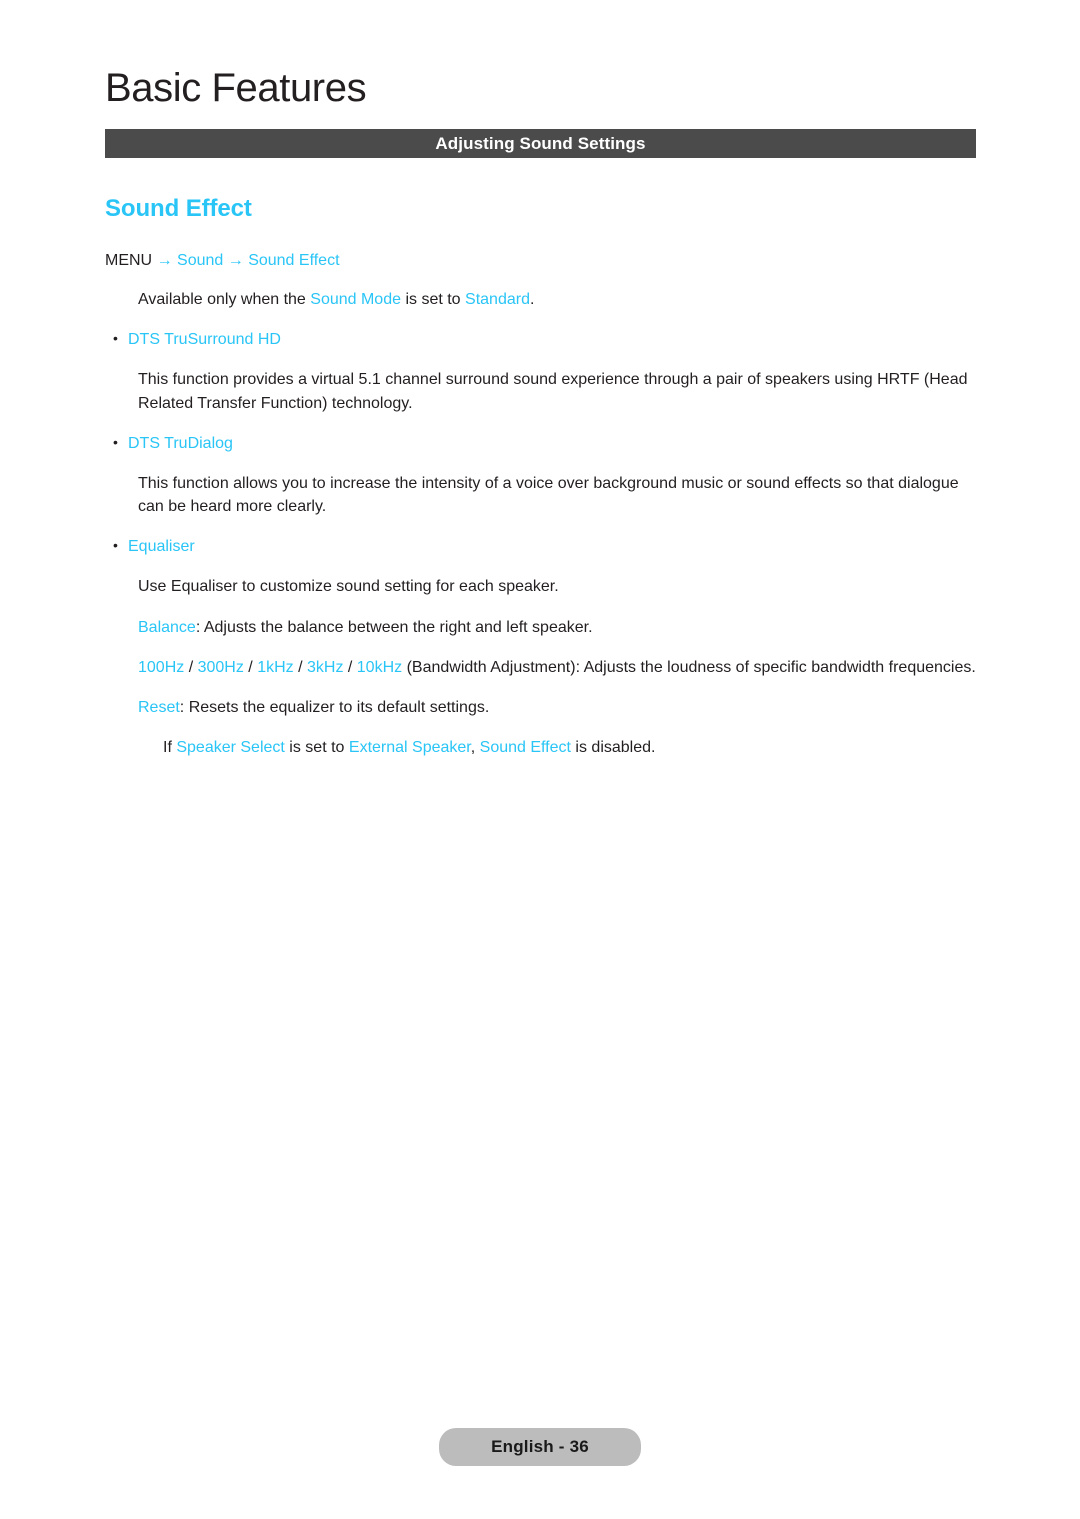  Describe the element at coordinates (525, 748) in the screenshot. I see `note-term-sound-effect: Sound Effect` at that location.